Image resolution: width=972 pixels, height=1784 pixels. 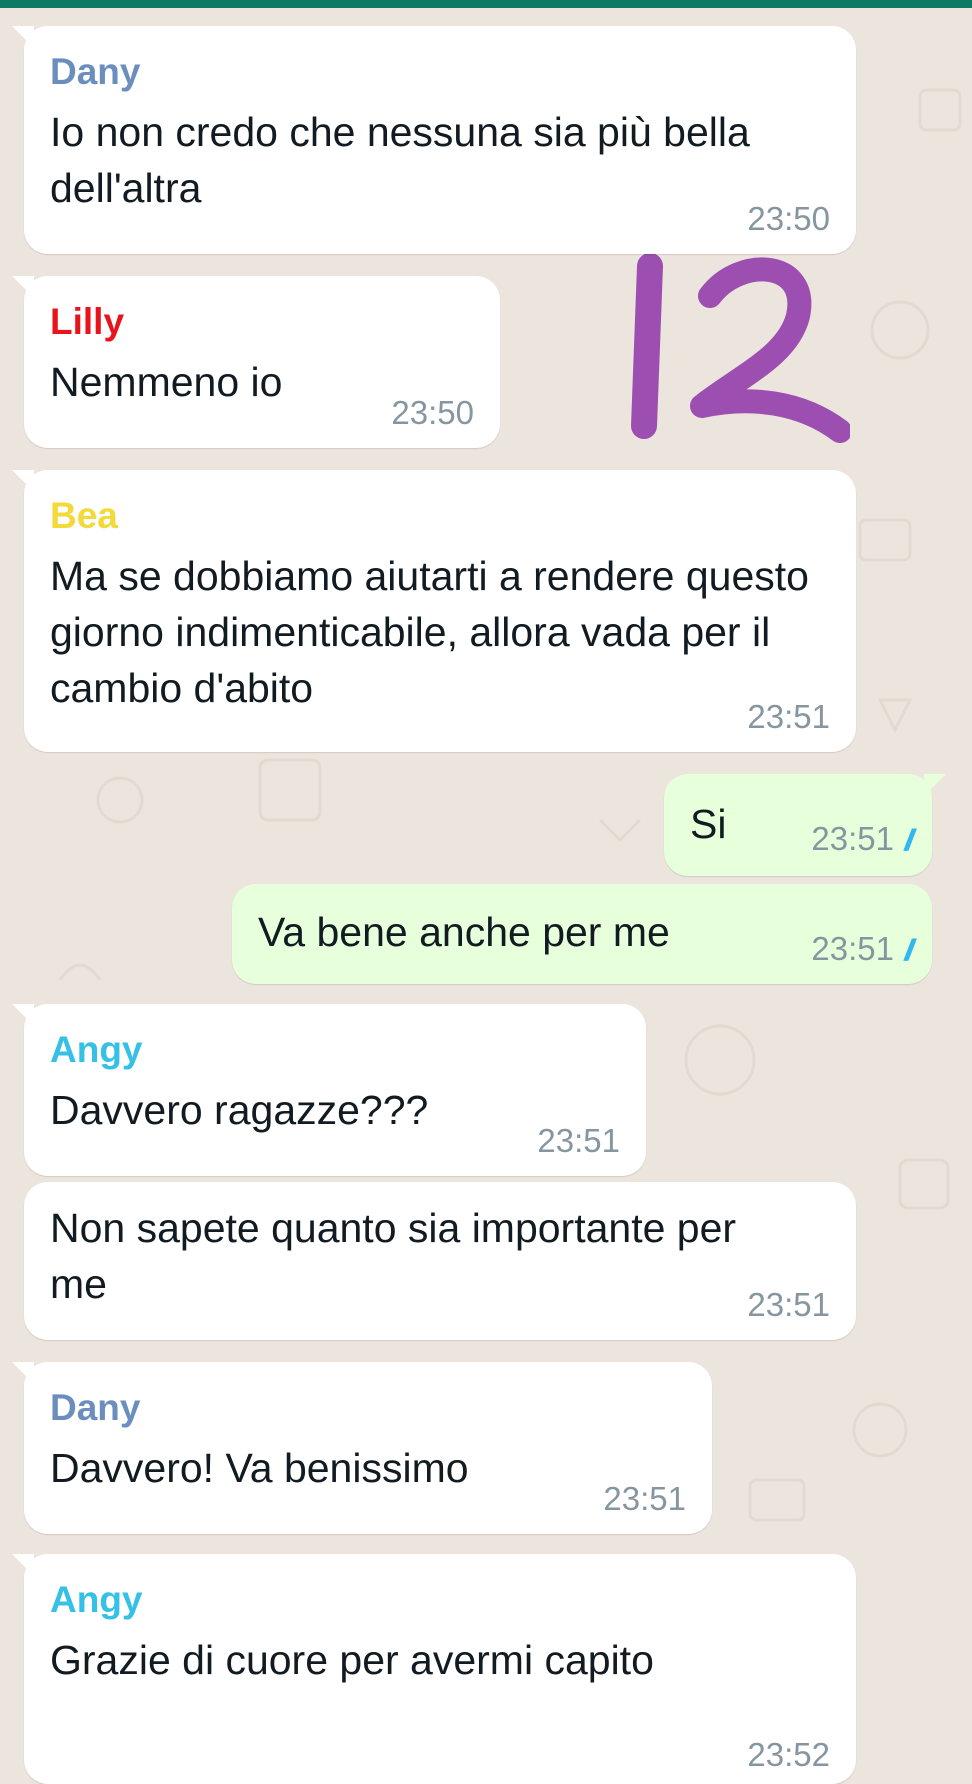 I want to click on message-text: Davvero ragazze???, so click(x=239, y=1110).